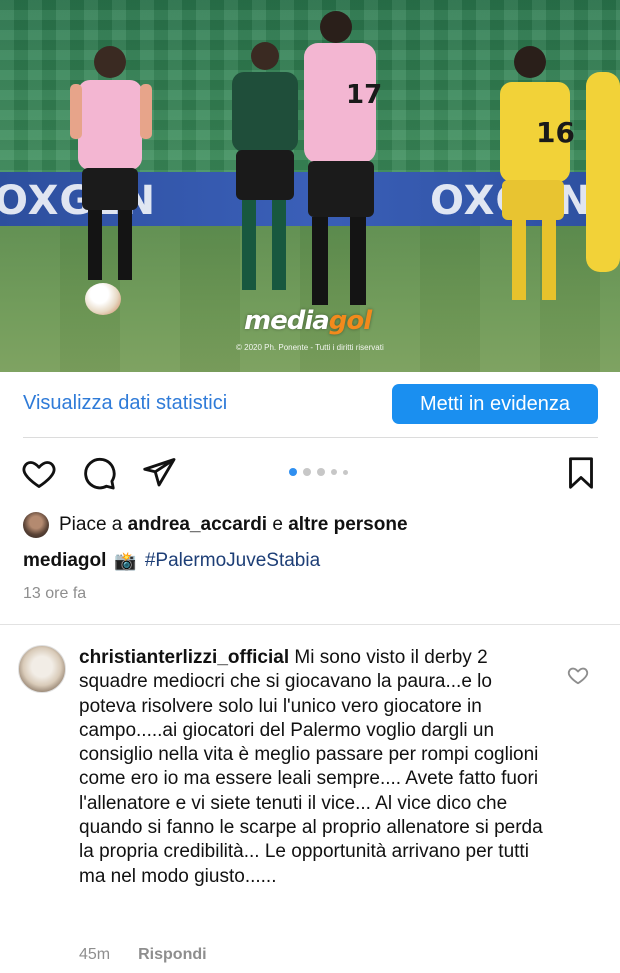 The image size is (620, 973). Describe the element at coordinates (159, 473) in the screenshot. I see `share-icon` at that location.